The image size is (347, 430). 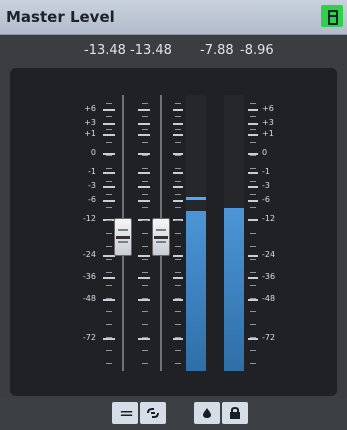 I want to click on link-button-label: =, so click(x=127, y=413).